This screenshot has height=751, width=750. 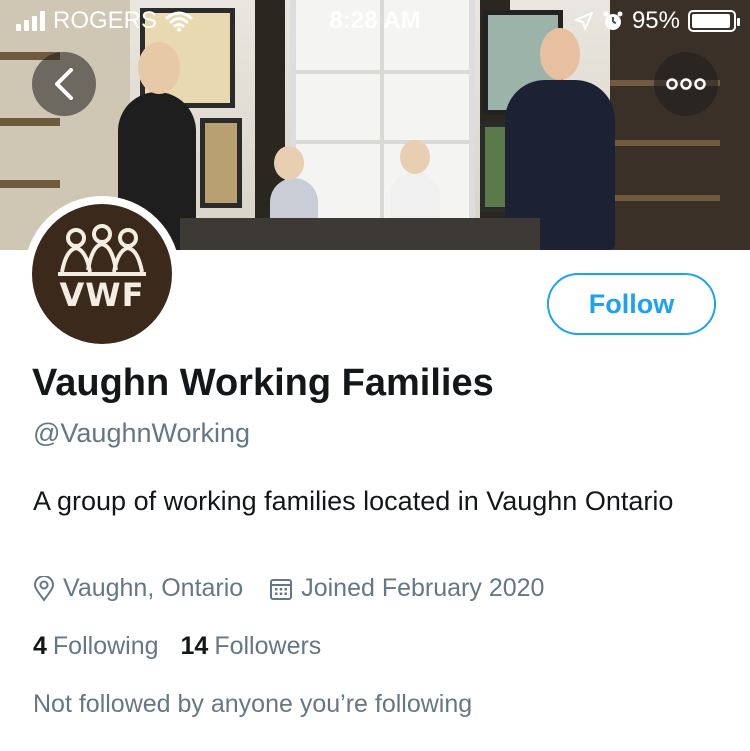 I want to click on back-button, so click(x=64, y=84).